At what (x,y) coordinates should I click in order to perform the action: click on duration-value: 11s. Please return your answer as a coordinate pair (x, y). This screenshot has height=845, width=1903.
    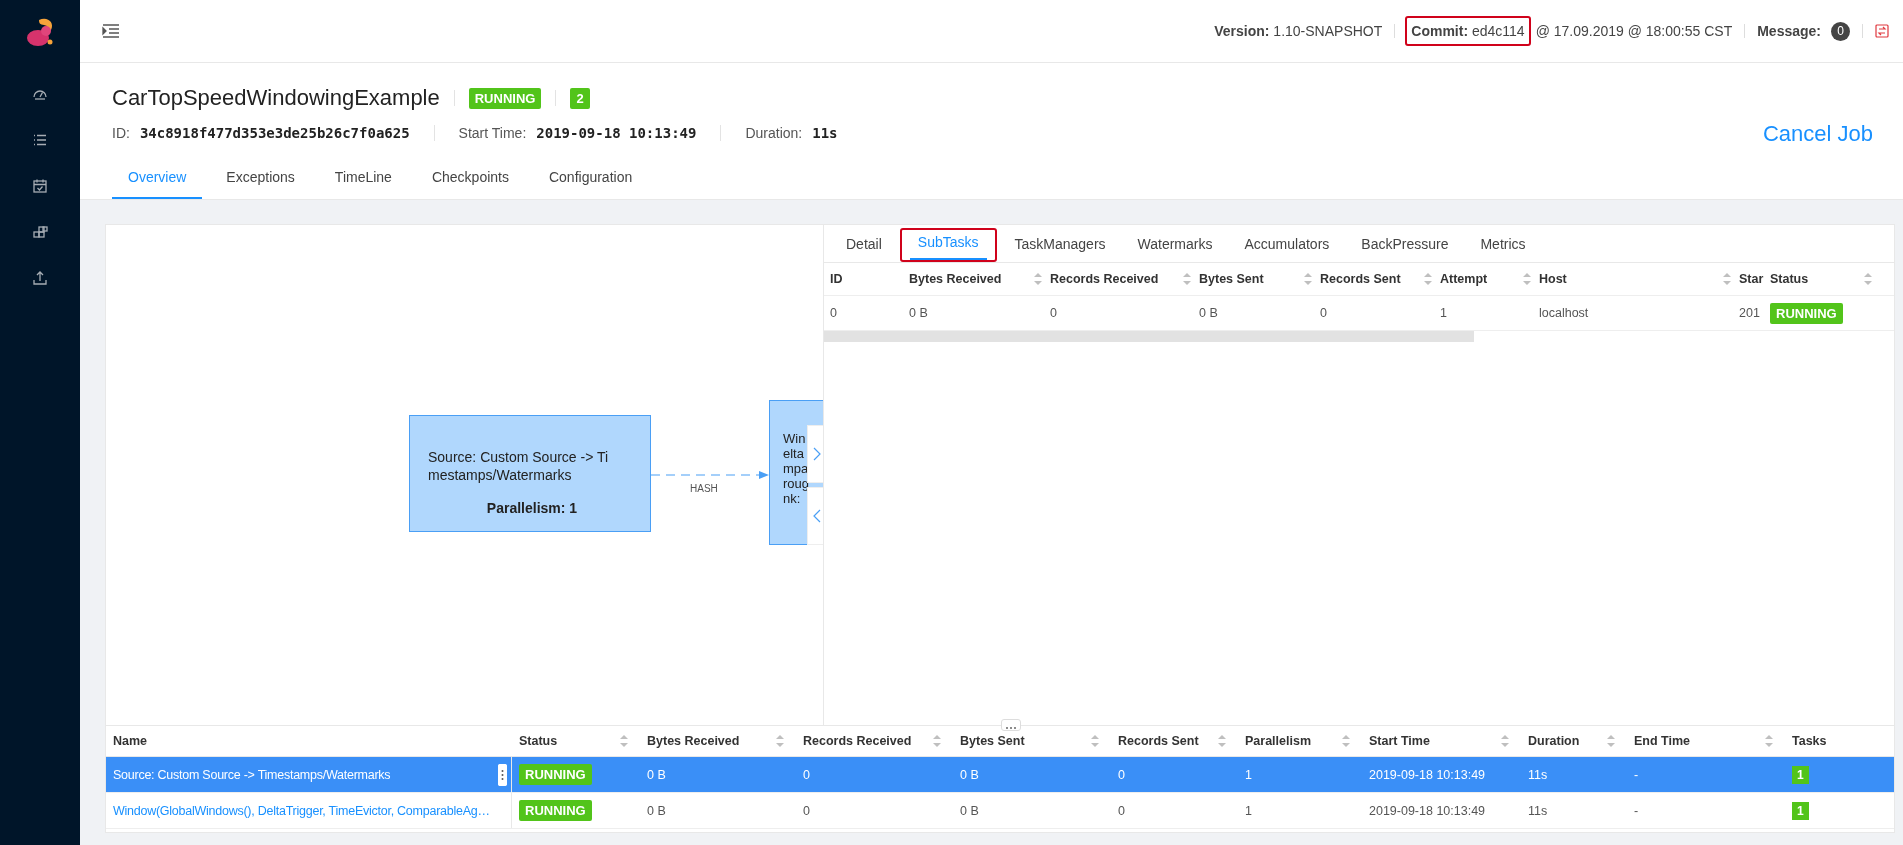
    Looking at the image, I should click on (825, 133).